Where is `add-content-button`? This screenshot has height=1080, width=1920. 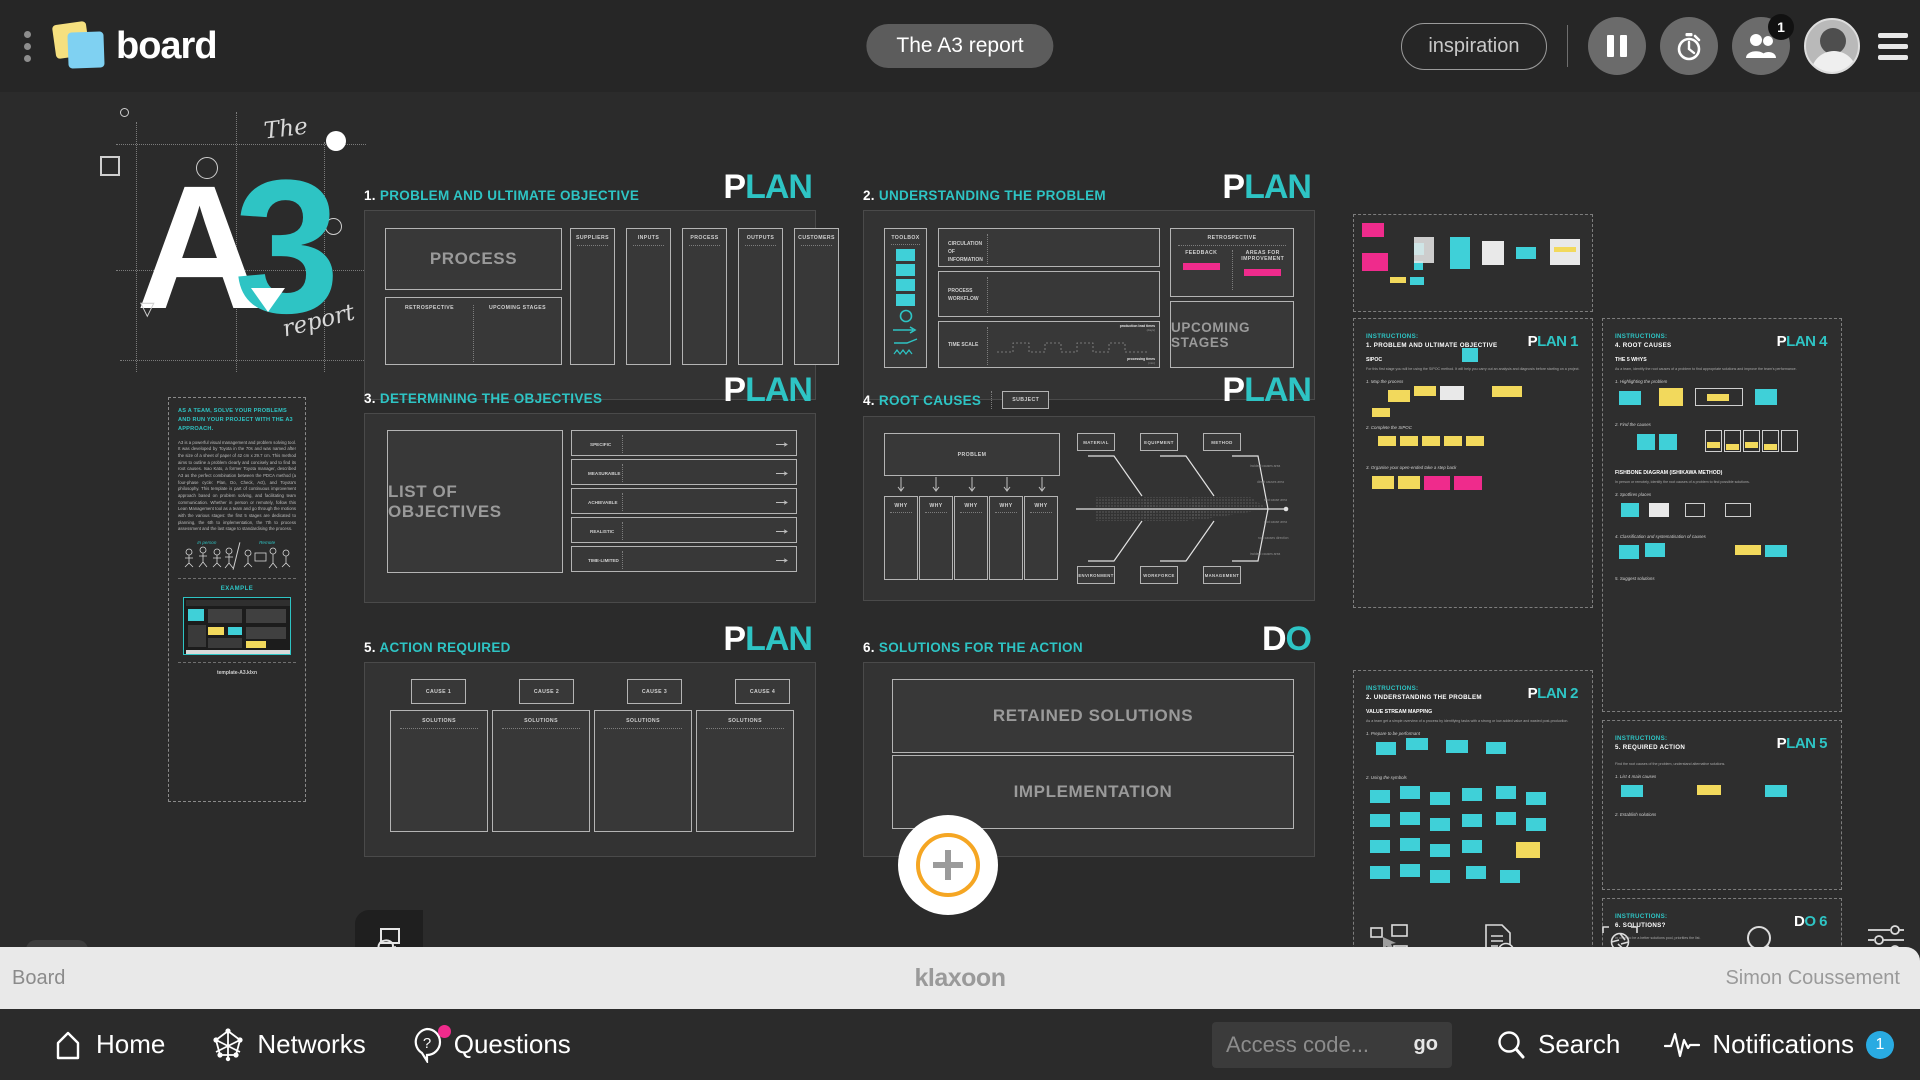
add-content-button is located at coordinates (948, 865).